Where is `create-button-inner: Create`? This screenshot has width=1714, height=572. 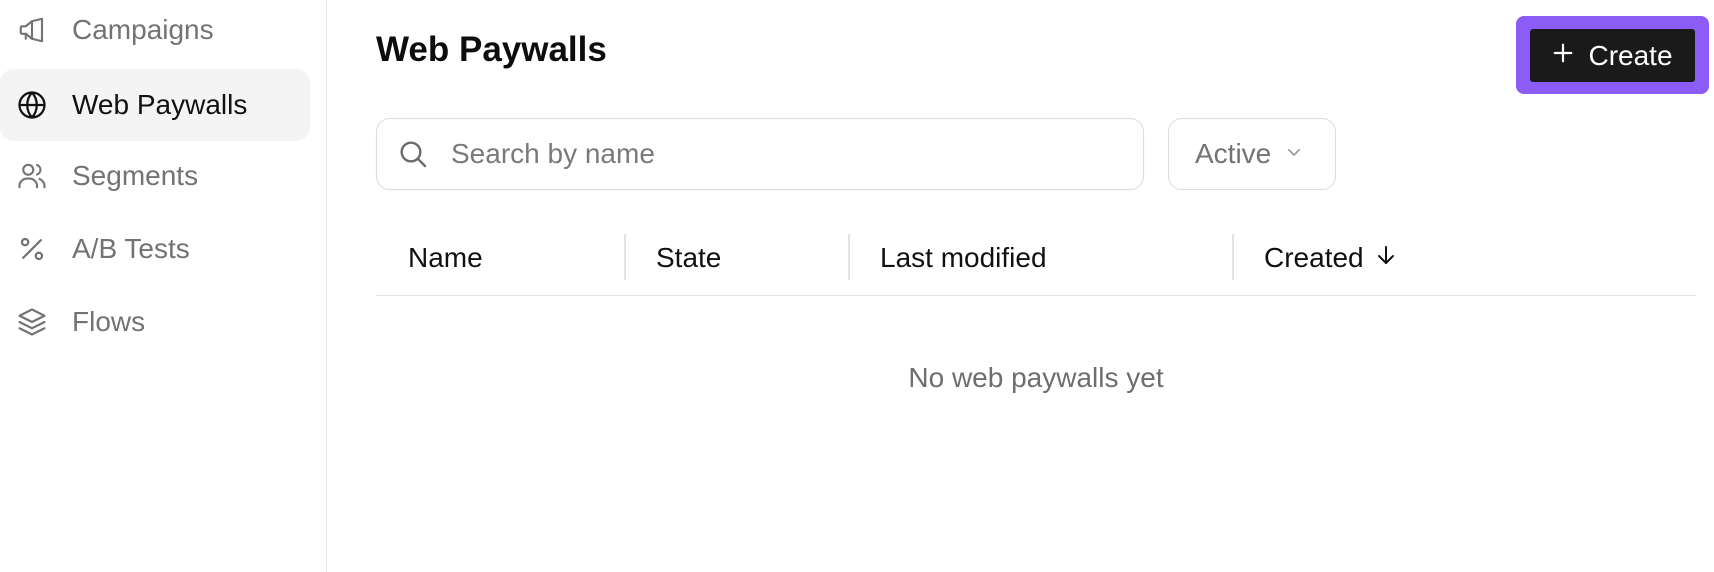
create-button-inner: Create is located at coordinates (1612, 55).